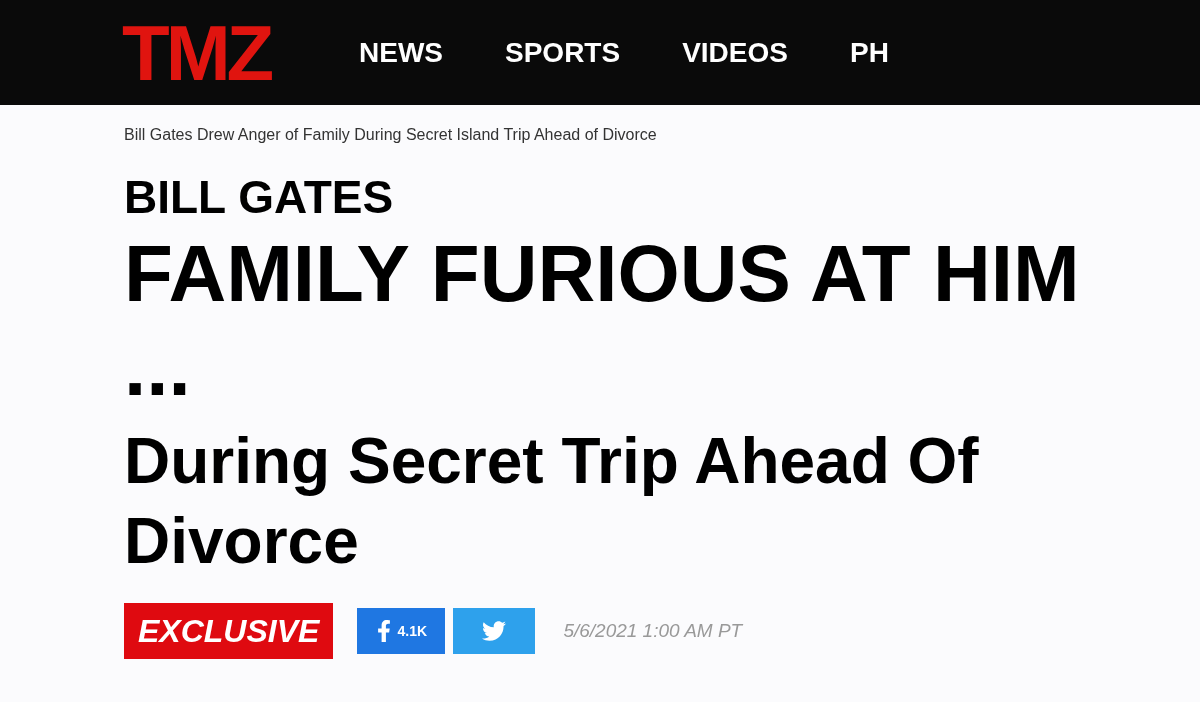 The width and height of the screenshot is (1200, 702). I want to click on site-logo: TMZ, so click(214, 52).